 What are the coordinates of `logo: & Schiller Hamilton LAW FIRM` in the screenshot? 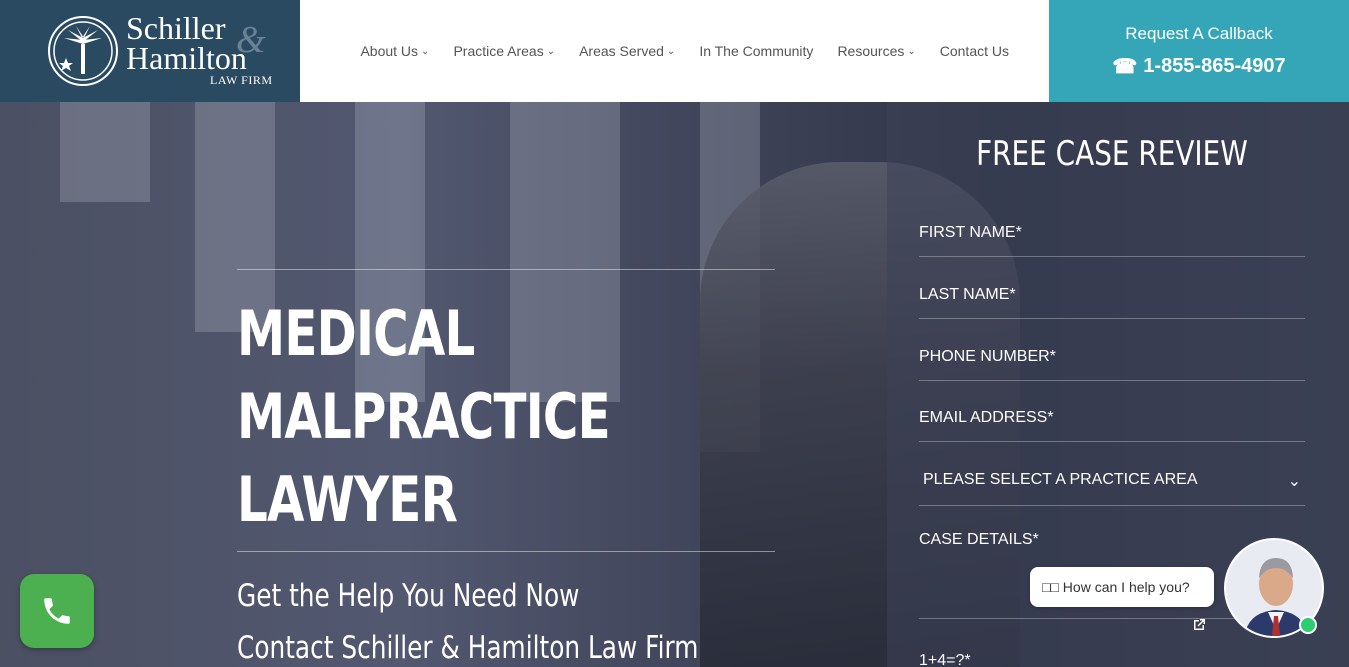 It's located at (150, 51).